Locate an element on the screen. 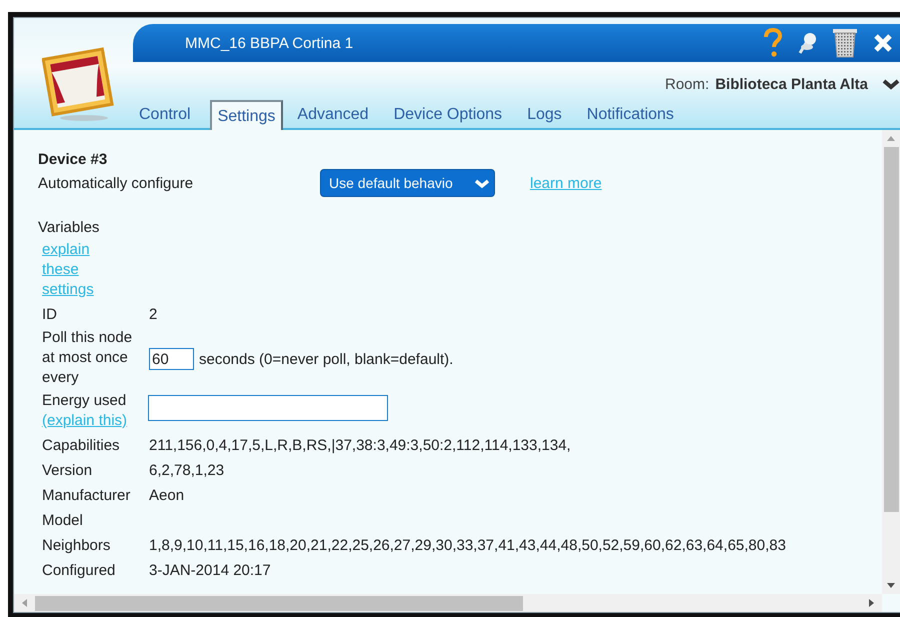  scroll-down-icon is located at coordinates (891, 585).